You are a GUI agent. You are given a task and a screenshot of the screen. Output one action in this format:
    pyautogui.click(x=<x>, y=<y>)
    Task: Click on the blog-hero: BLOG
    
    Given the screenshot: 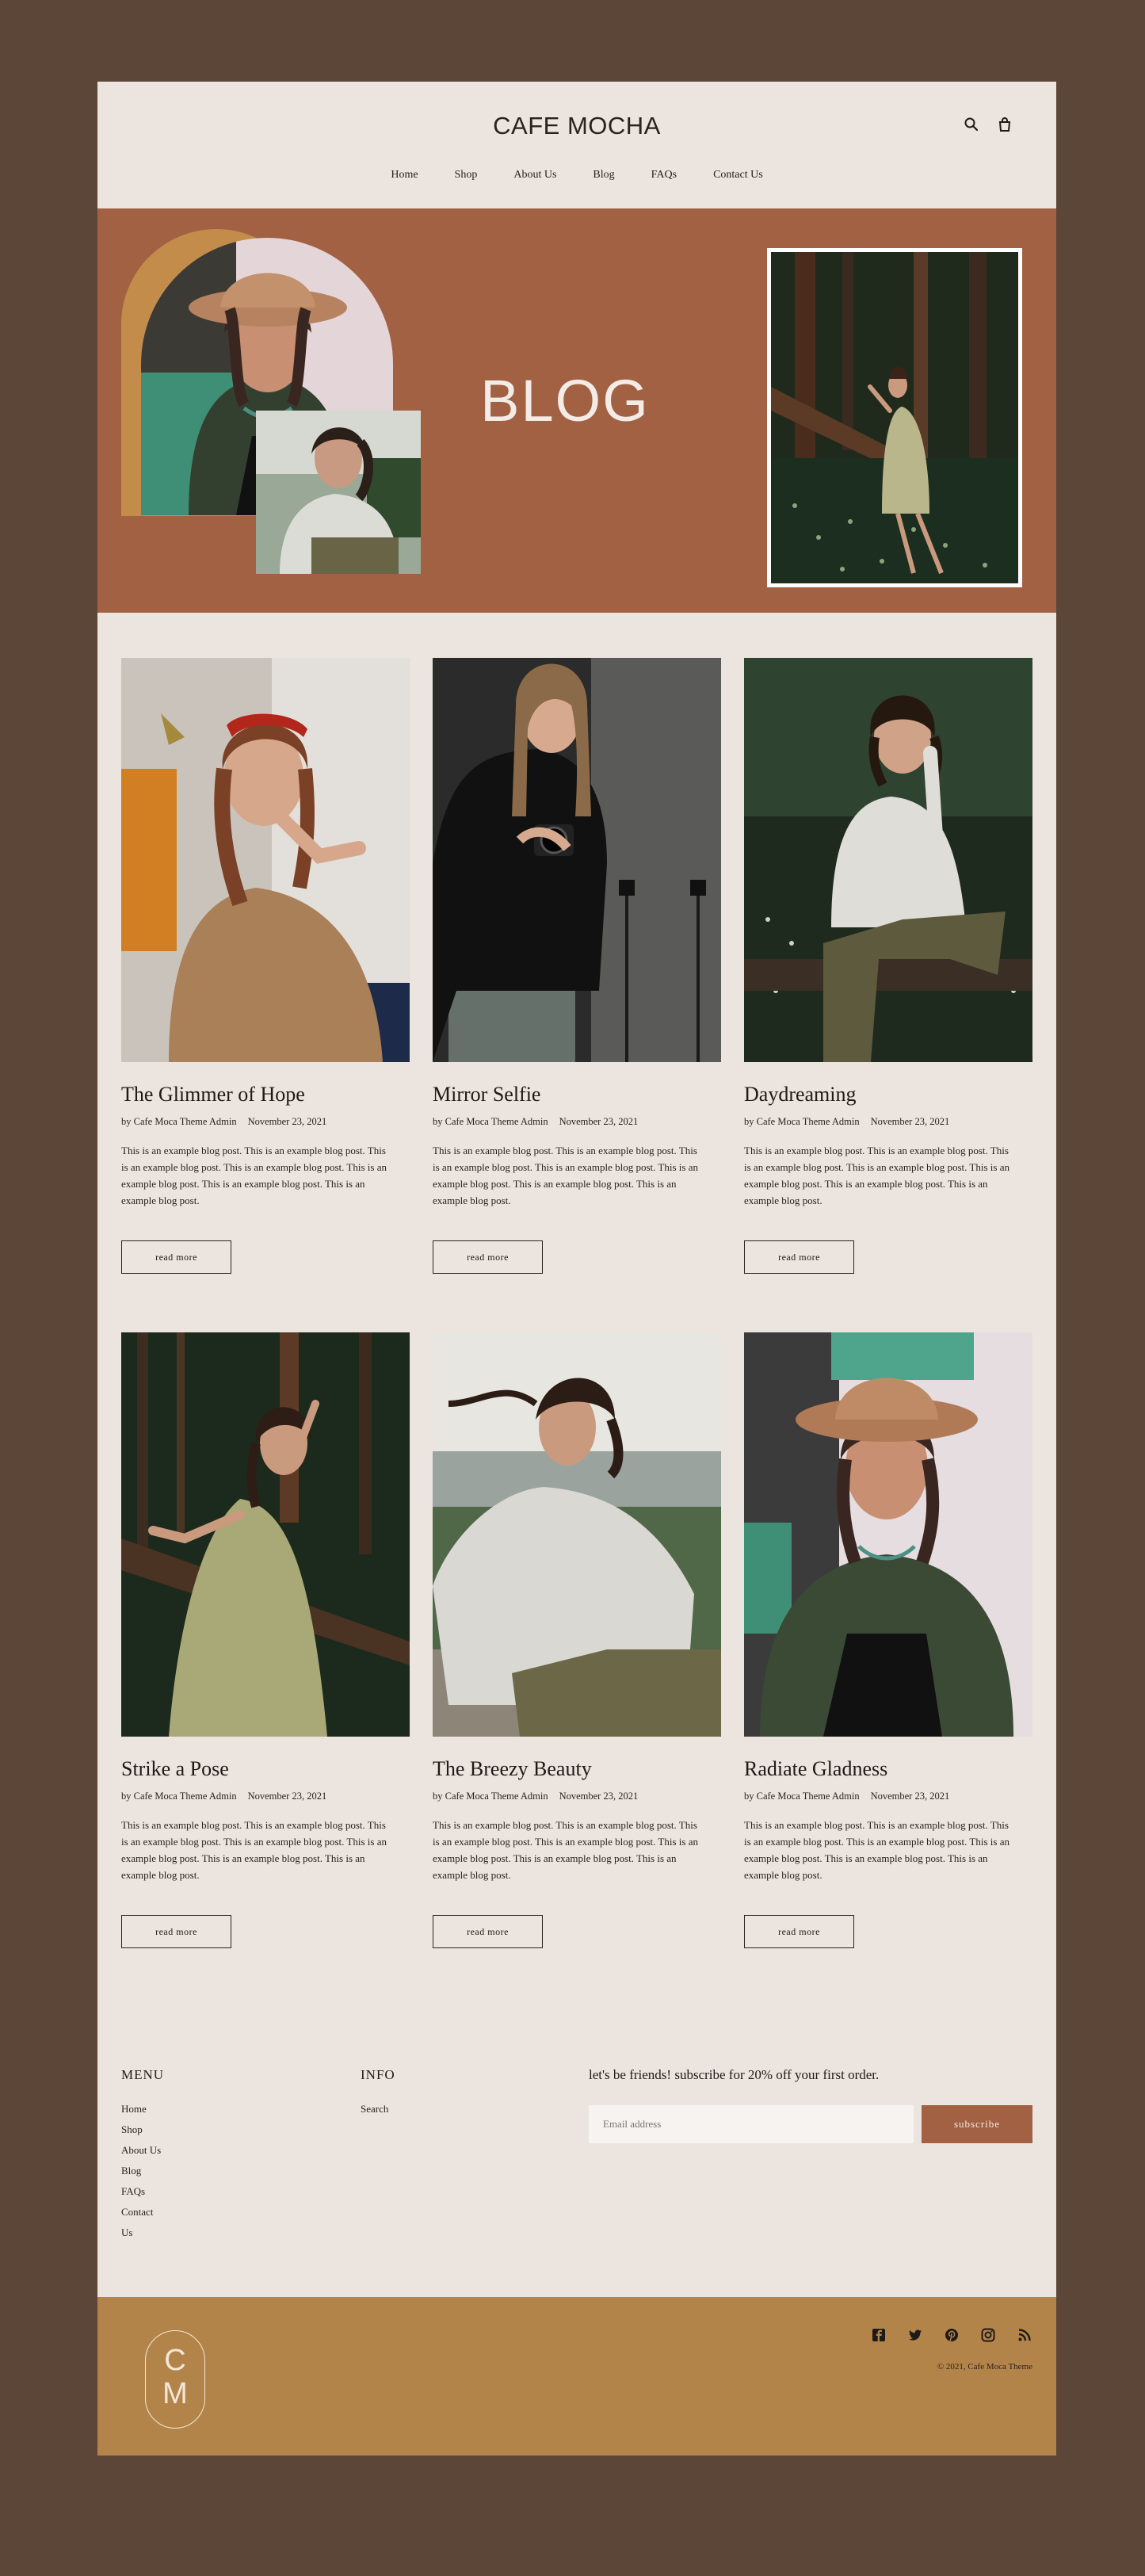 What is the action you would take?
    pyautogui.click(x=576, y=411)
    